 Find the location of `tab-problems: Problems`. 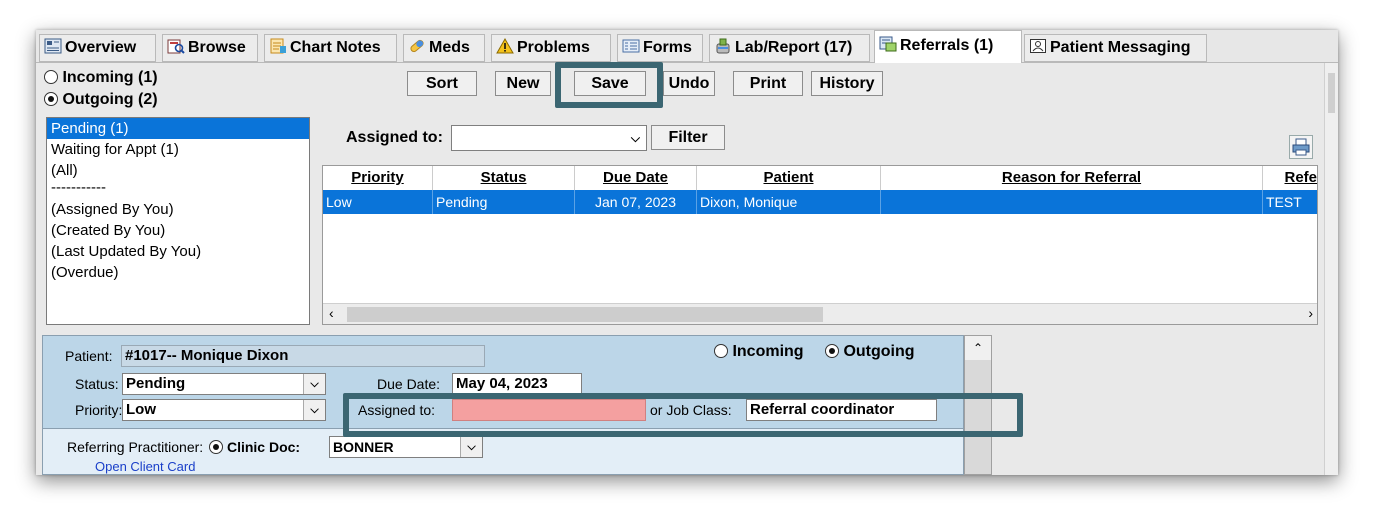

tab-problems: Problems is located at coordinates (551, 48).